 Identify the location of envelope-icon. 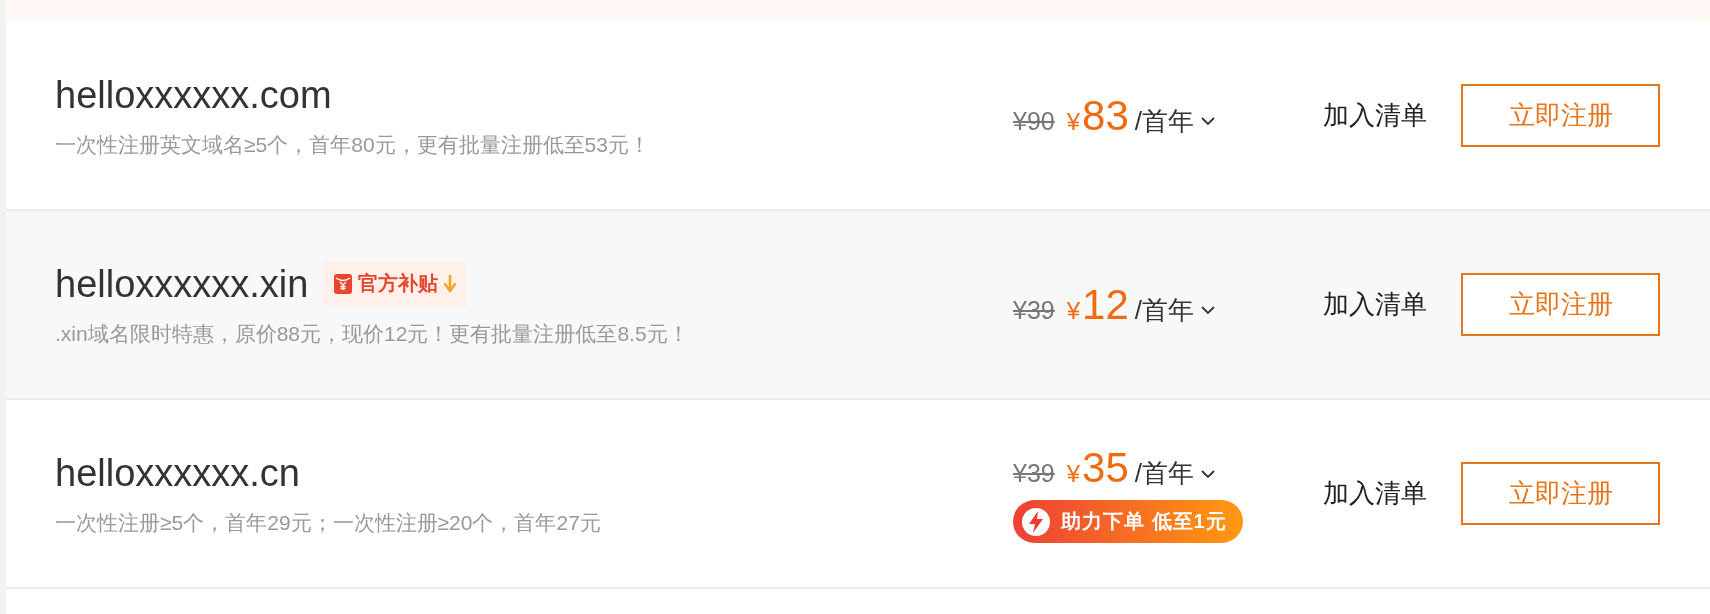
(343, 283).